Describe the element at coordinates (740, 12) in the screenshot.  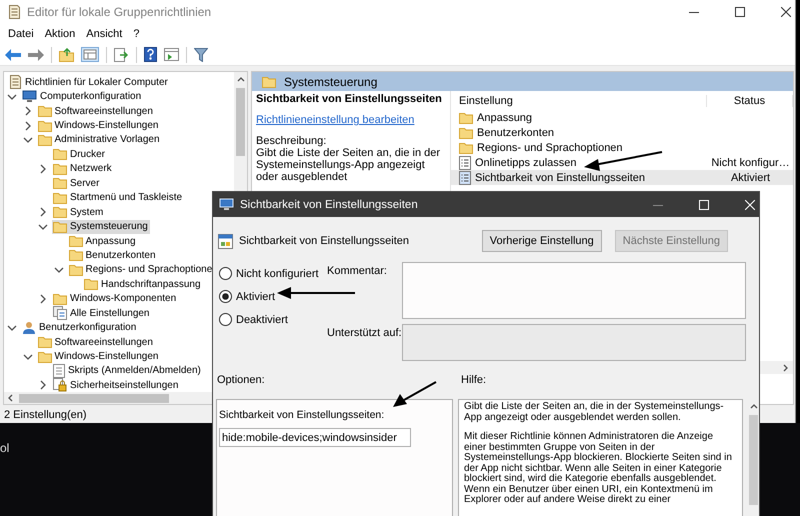
I see `maximize-icon` at that location.